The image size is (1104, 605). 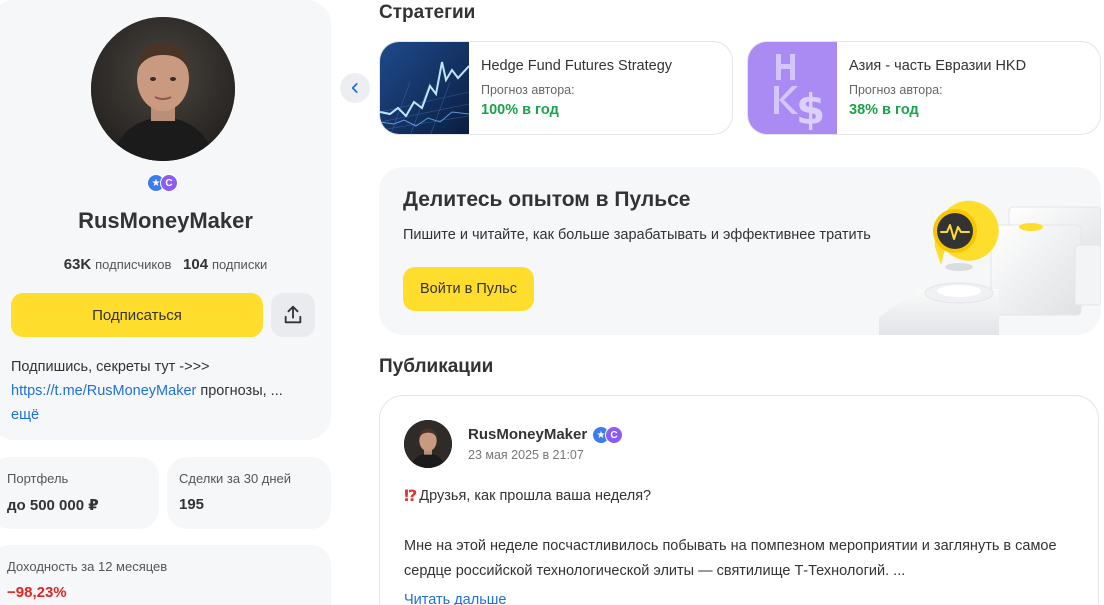 What do you see at coordinates (577, 66) in the screenshot?
I see `strategy-name: Hedge Fund Futures Strategy` at bounding box center [577, 66].